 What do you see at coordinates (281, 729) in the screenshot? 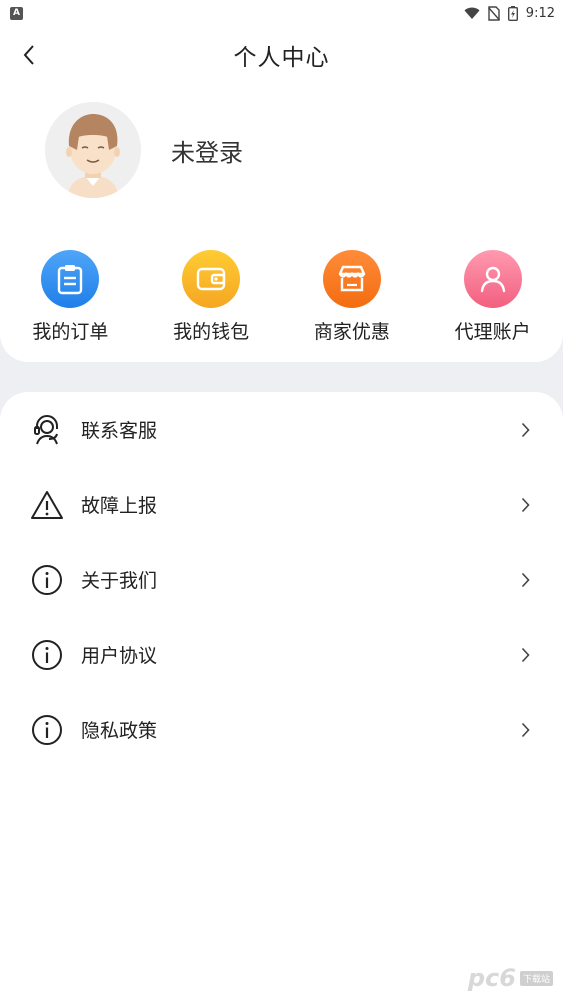
I see `menu-item-privacy-policy: 隐私政策` at bounding box center [281, 729].